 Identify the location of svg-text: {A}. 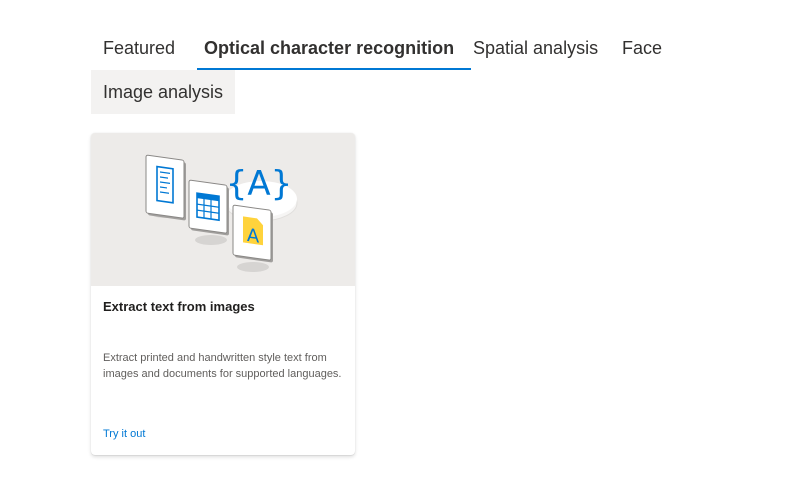
(259, 184).